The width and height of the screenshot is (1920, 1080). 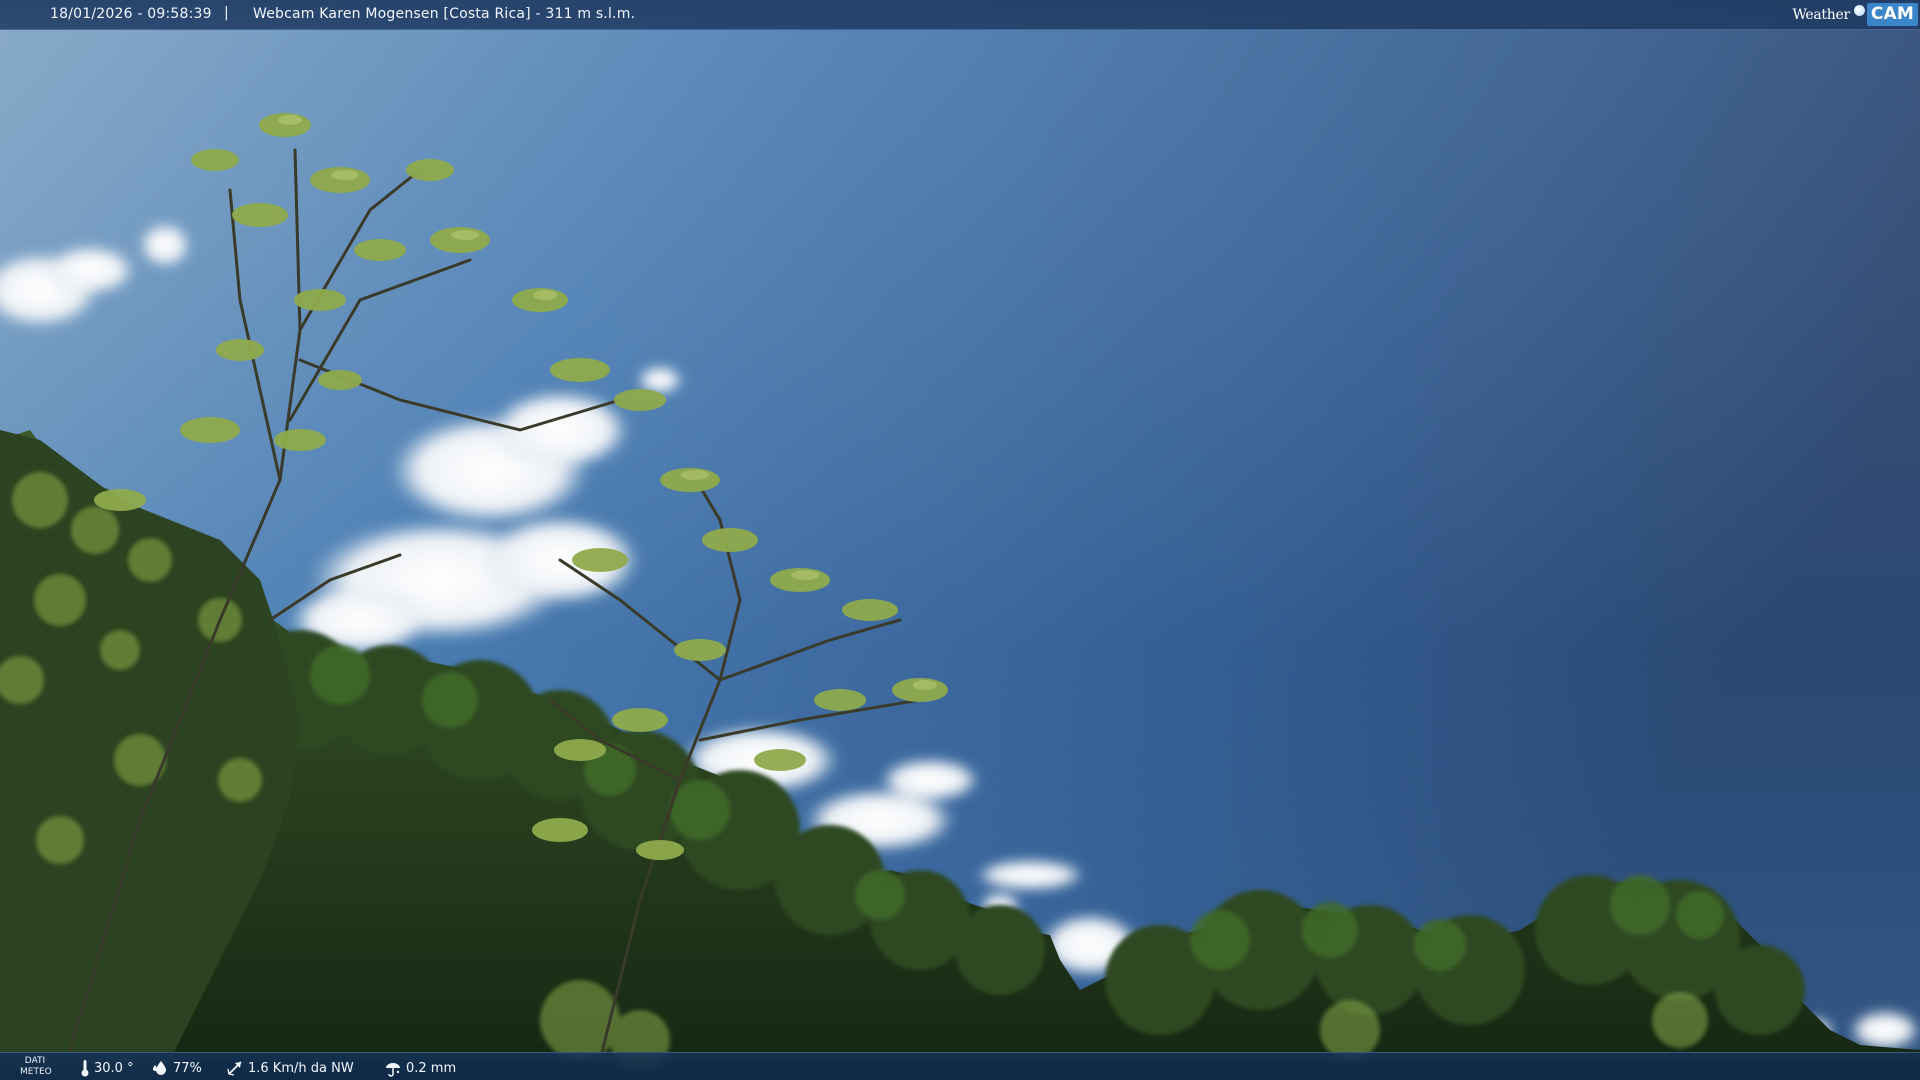 I want to click on logo-cam: CAM, so click(x=1892, y=14).